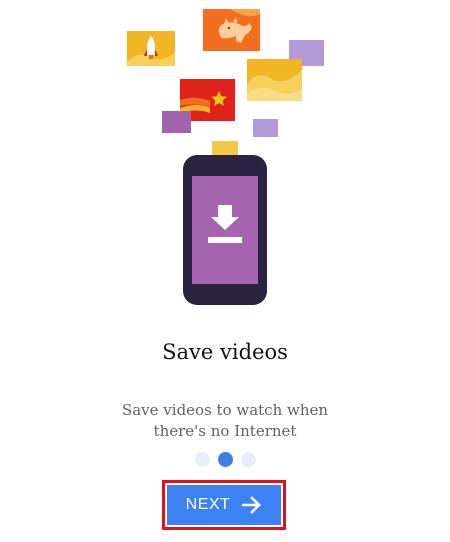 This screenshot has height=542, width=450. What do you see at coordinates (151, 48) in the screenshot?
I see `rocket-card` at bounding box center [151, 48].